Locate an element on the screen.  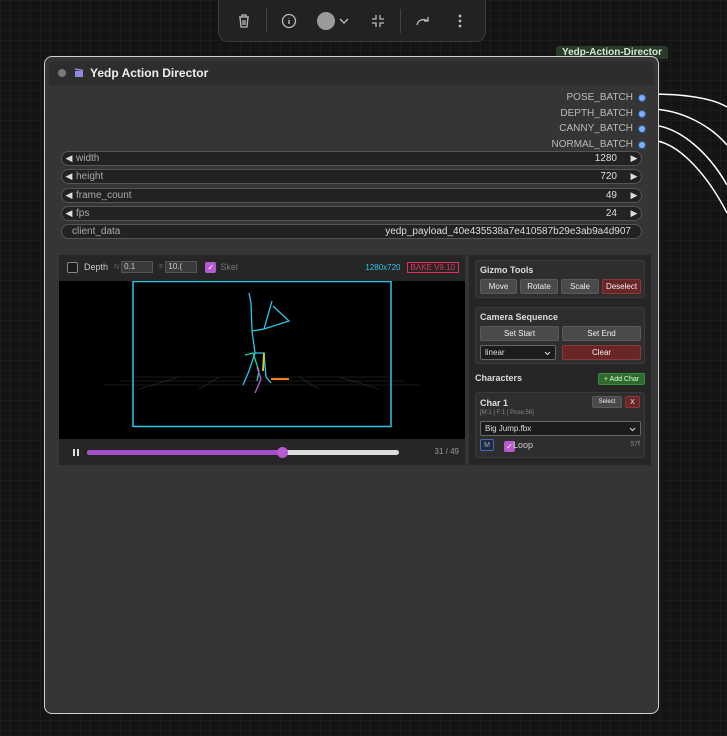
remove-character-button: X is located at coordinates (632, 402).